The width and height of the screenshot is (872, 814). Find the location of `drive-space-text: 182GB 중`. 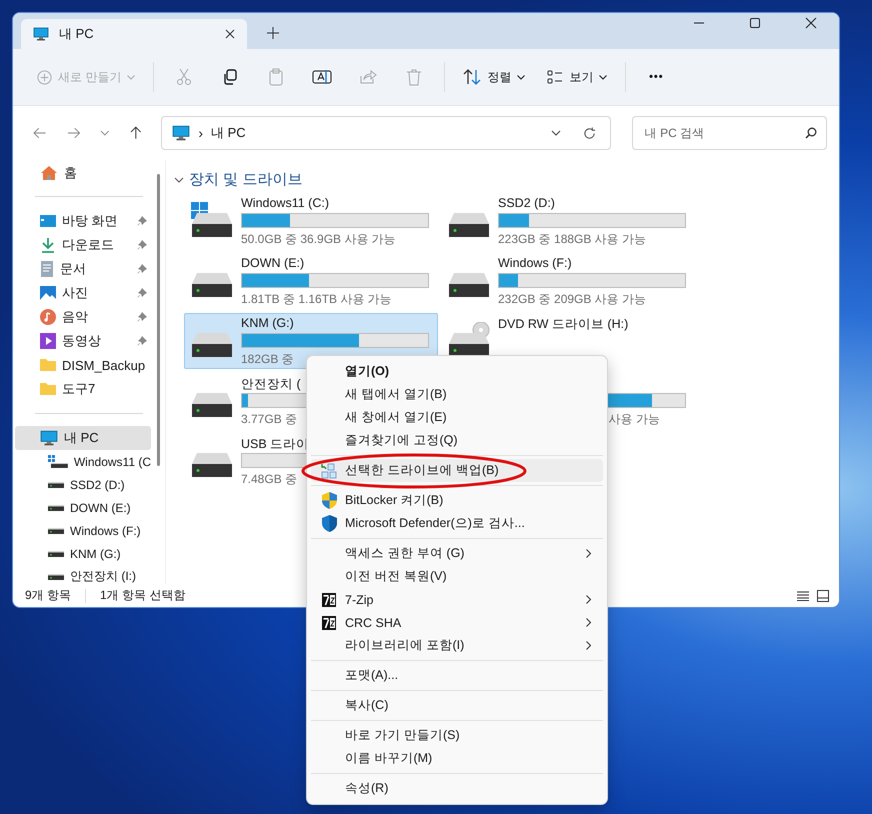

drive-space-text: 182GB 중 is located at coordinates (267, 359).